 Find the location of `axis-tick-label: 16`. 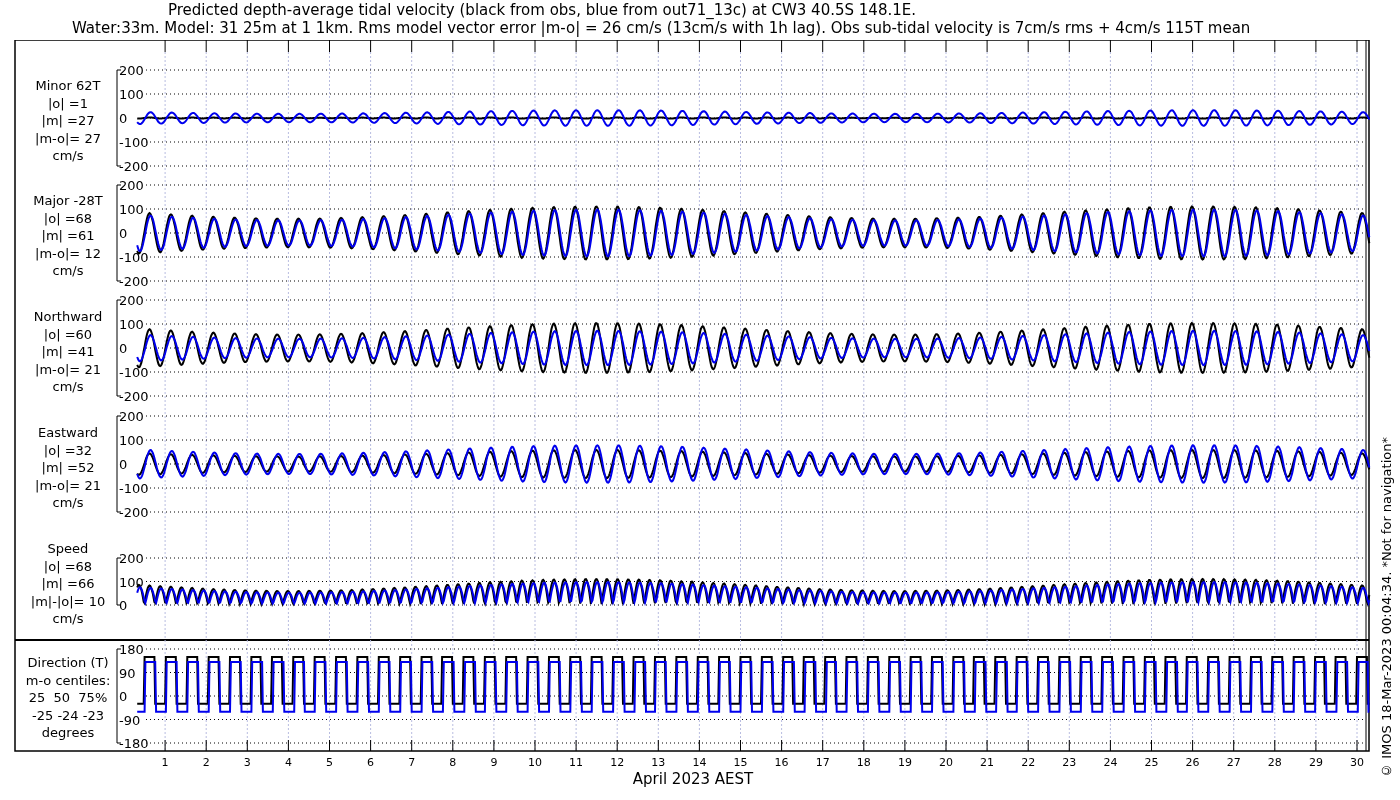

axis-tick-label: 16 is located at coordinates (781, 762).